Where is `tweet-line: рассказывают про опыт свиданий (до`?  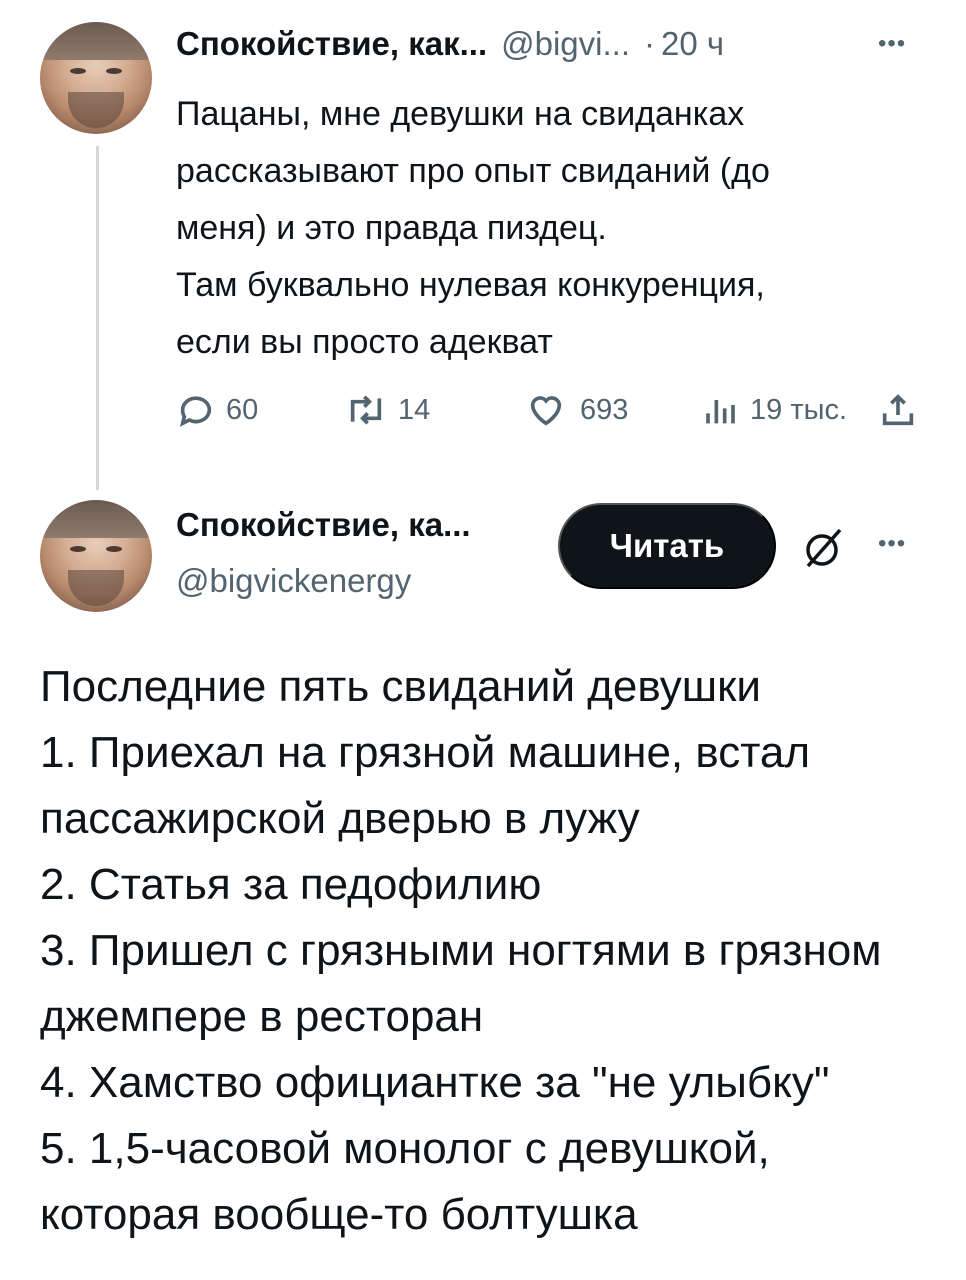 tweet-line: рассказывают про опыт свиданий (до is located at coordinates (473, 171).